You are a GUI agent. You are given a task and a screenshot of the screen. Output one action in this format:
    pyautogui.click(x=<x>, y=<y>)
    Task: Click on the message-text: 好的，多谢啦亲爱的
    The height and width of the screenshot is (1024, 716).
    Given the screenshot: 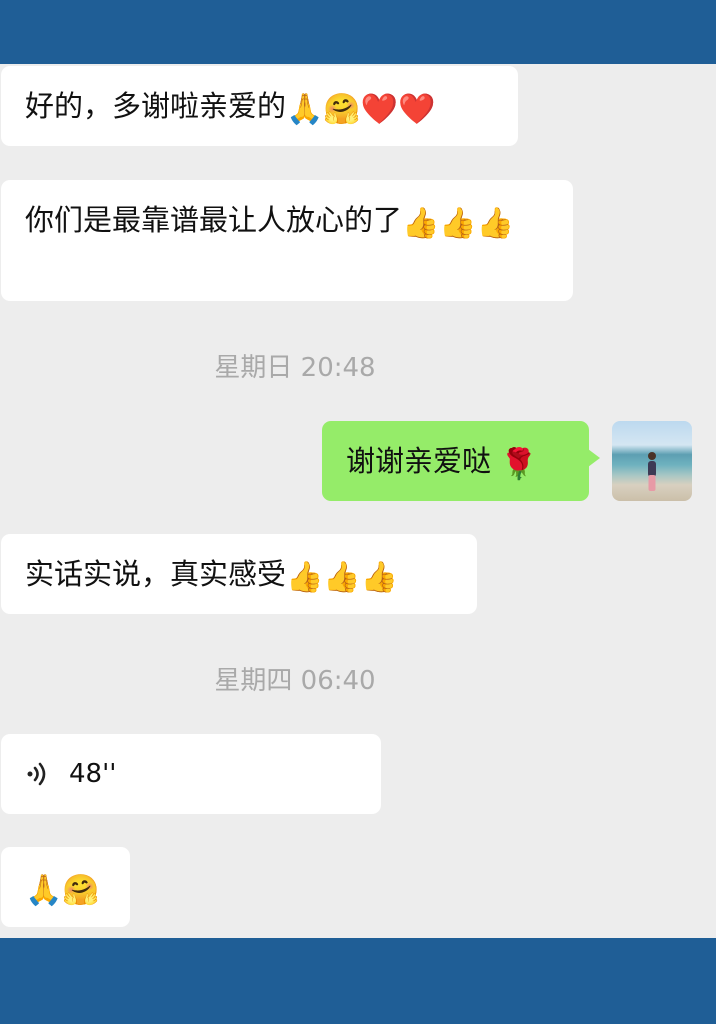 What is the action you would take?
    pyautogui.click(x=156, y=106)
    